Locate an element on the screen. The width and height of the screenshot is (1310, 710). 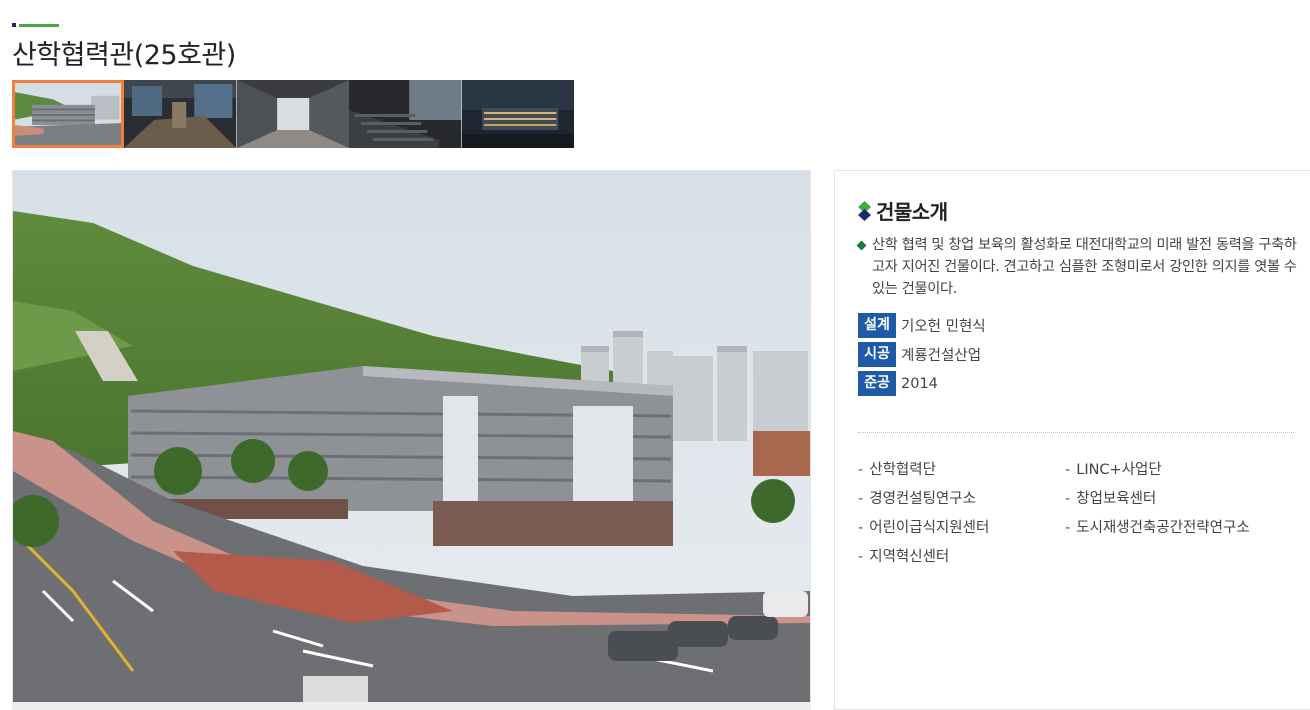
title-accent-square is located at coordinates (14, 25).